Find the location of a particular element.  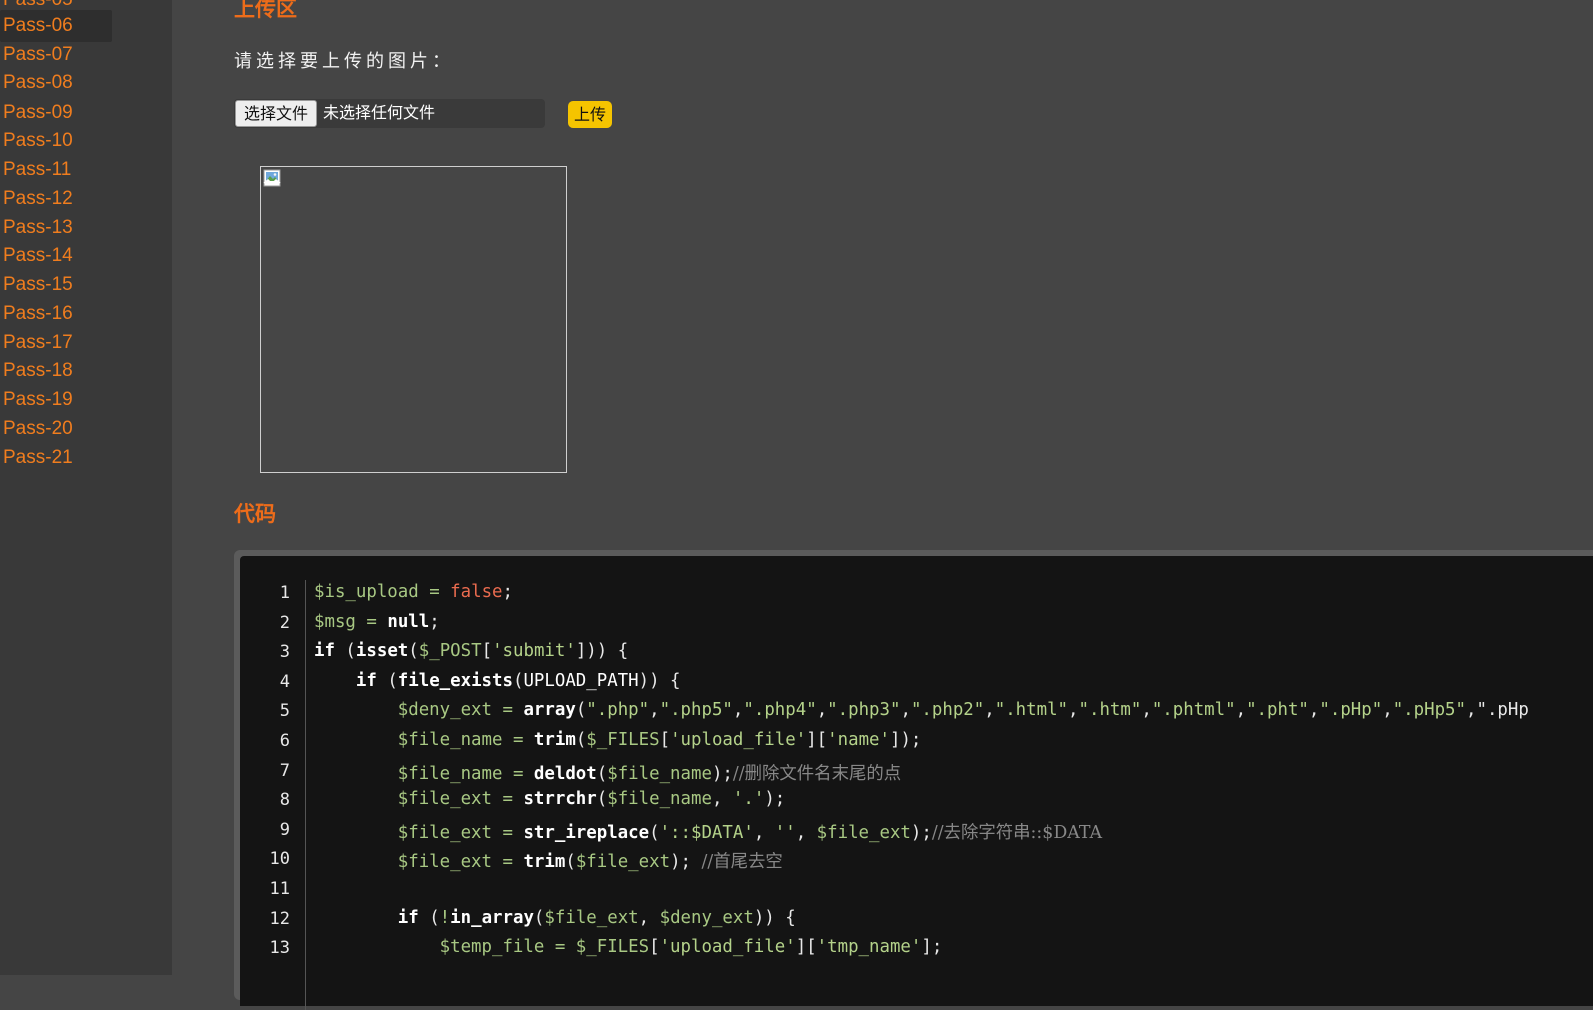

line-number: 13 is located at coordinates (279, 948).